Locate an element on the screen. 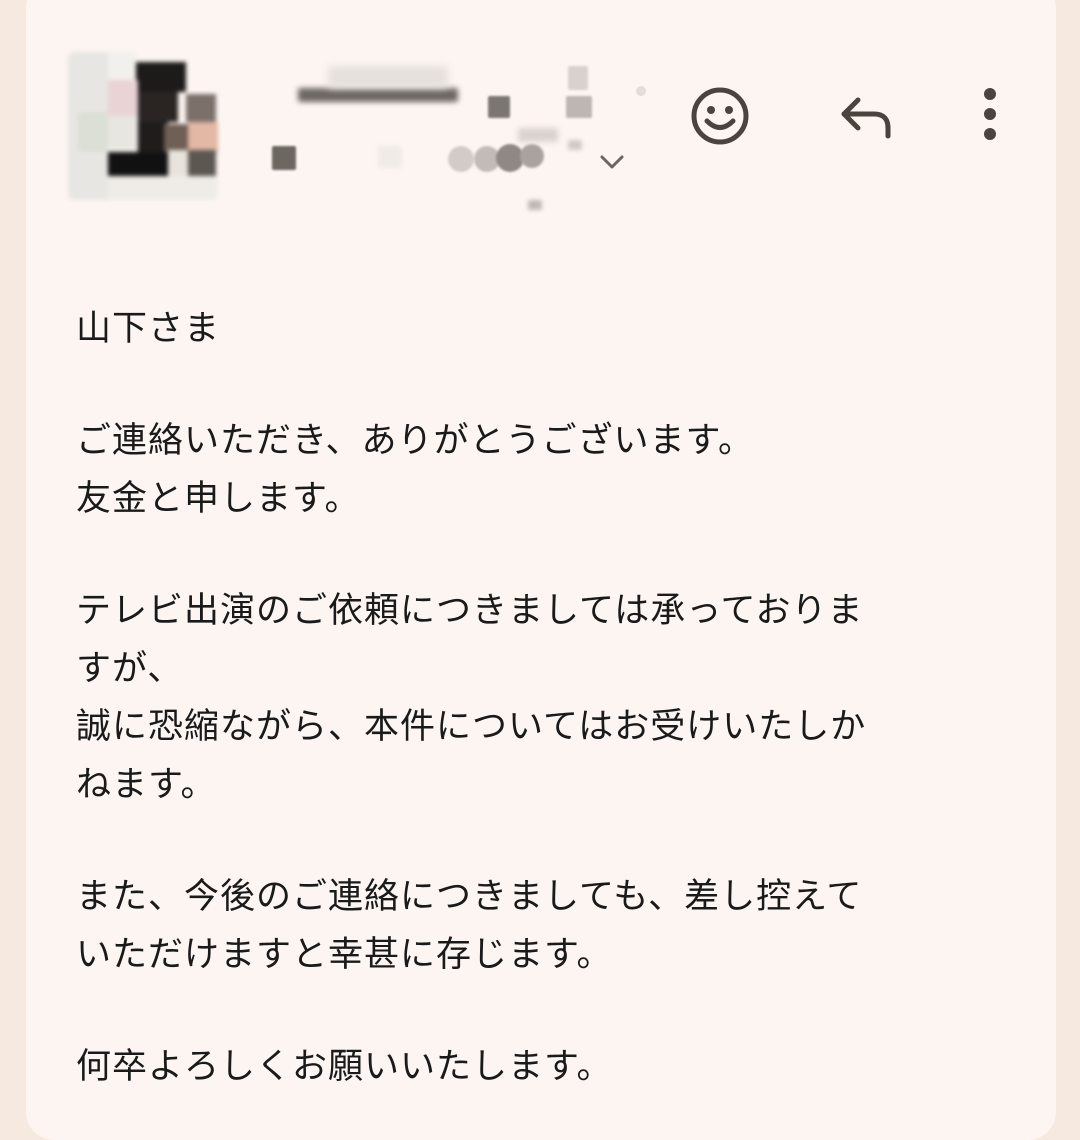 Image resolution: width=1080 pixels, height=1140 pixels. smiley-face-icon is located at coordinates (720, 118).